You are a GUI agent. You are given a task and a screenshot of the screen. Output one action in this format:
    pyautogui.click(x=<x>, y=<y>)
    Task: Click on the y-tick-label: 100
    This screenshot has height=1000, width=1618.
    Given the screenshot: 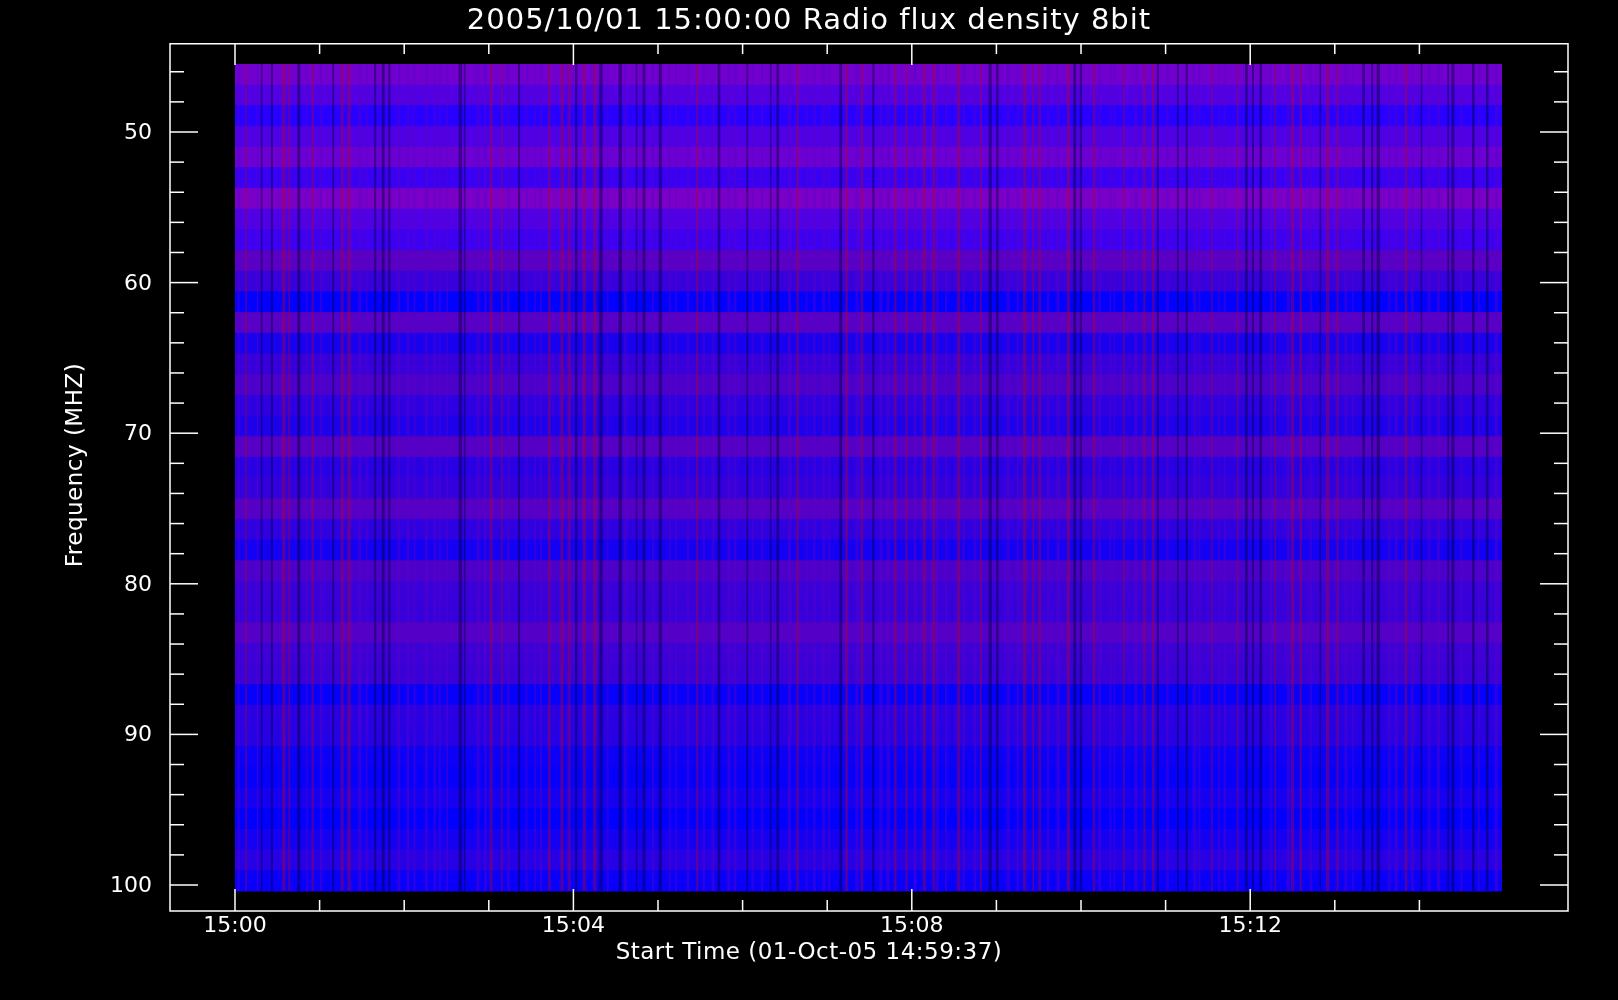 What is the action you would take?
    pyautogui.click(x=131, y=885)
    